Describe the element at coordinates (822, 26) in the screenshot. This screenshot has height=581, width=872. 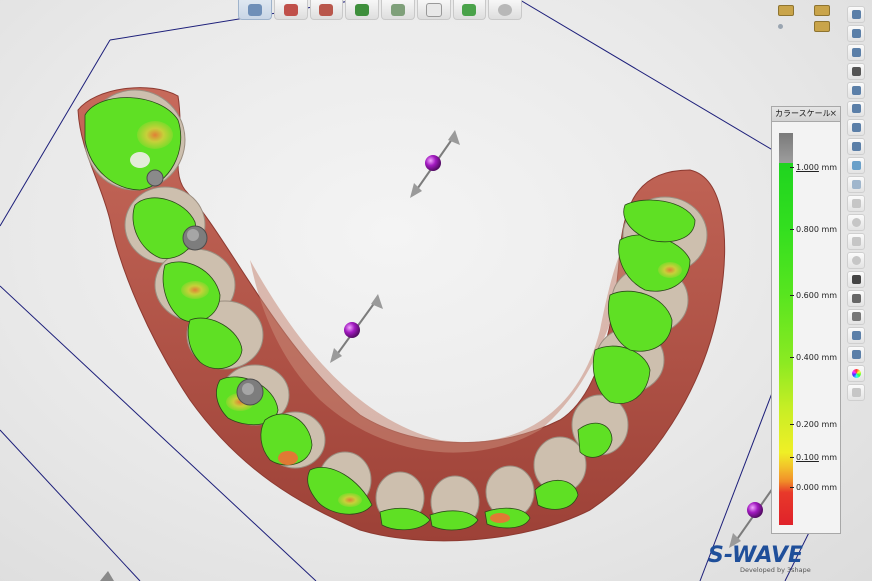
I see `lower-jaw-icon` at that location.